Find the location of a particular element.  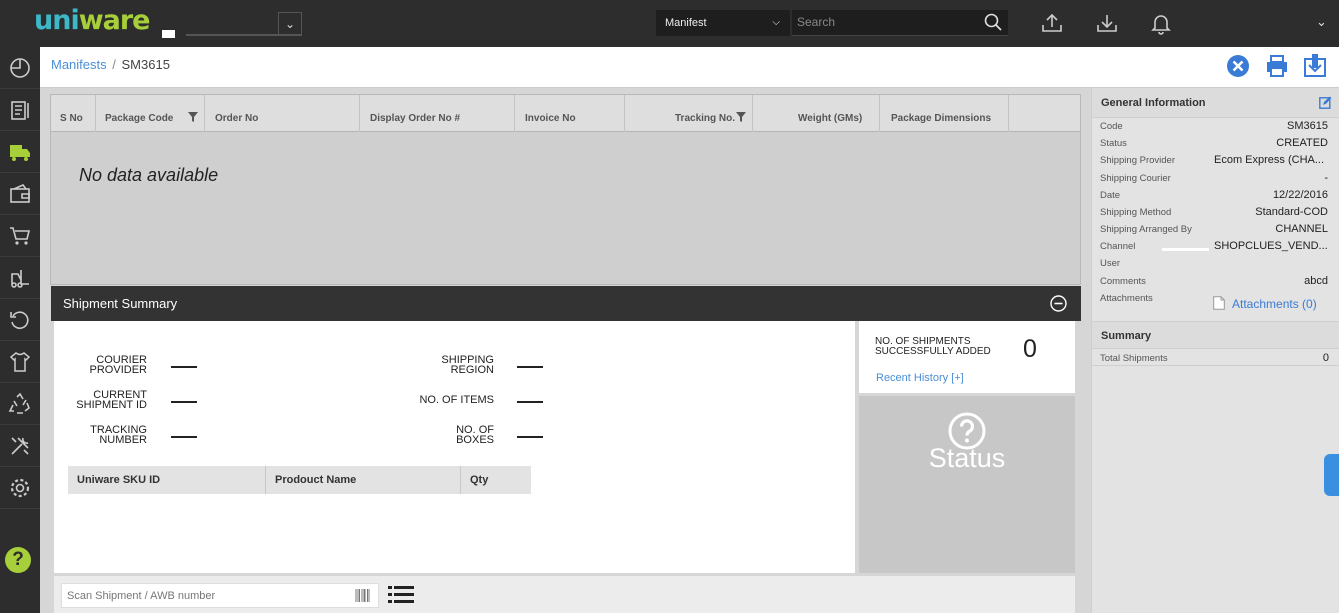

uniware-logo: uniware is located at coordinates (105, 22).